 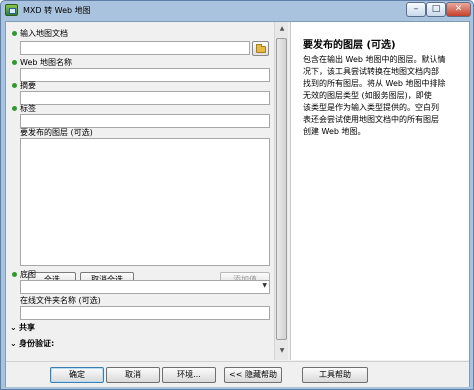 What do you see at coordinates (37, 343) in the screenshot?
I see `auth-label: 身份验证:` at bounding box center [37, 343].